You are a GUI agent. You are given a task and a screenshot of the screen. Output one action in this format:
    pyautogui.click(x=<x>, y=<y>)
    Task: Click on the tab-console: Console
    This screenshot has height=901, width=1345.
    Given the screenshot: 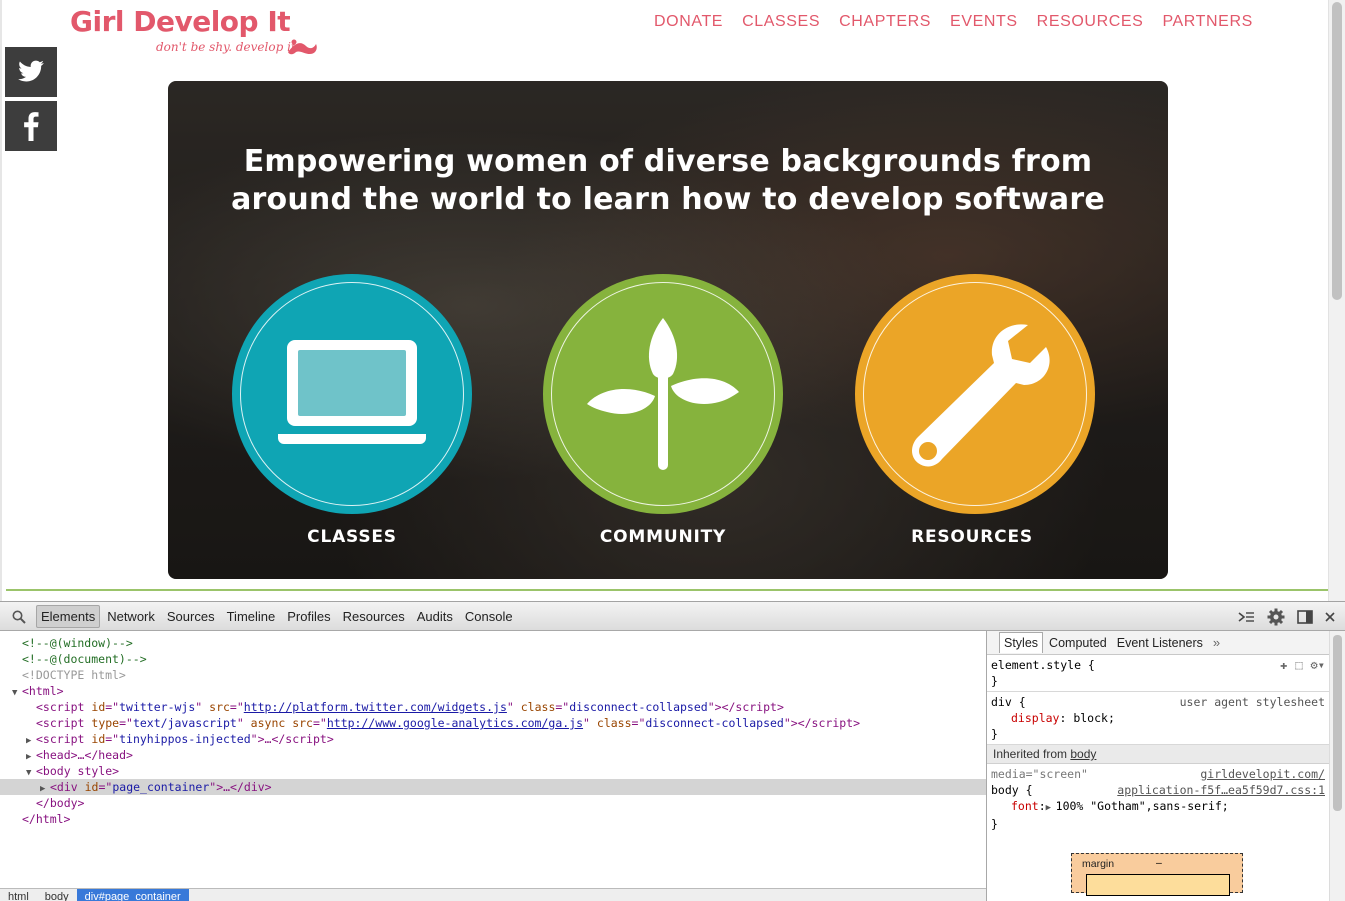 What is the action you would take?
    pyautogui.click(x=489, y=616)
    